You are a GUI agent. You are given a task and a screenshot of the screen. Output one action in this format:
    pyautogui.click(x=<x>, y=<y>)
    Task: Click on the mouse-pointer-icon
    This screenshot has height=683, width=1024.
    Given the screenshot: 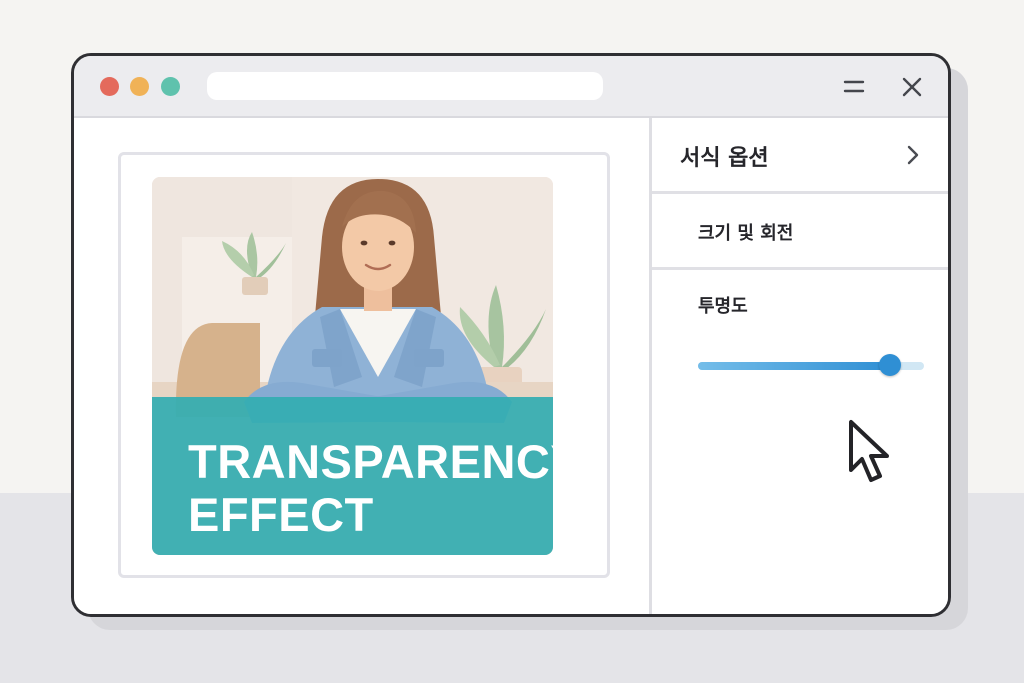 What is the action you would take?
    pyautogui.click(x=869, y=451)
    